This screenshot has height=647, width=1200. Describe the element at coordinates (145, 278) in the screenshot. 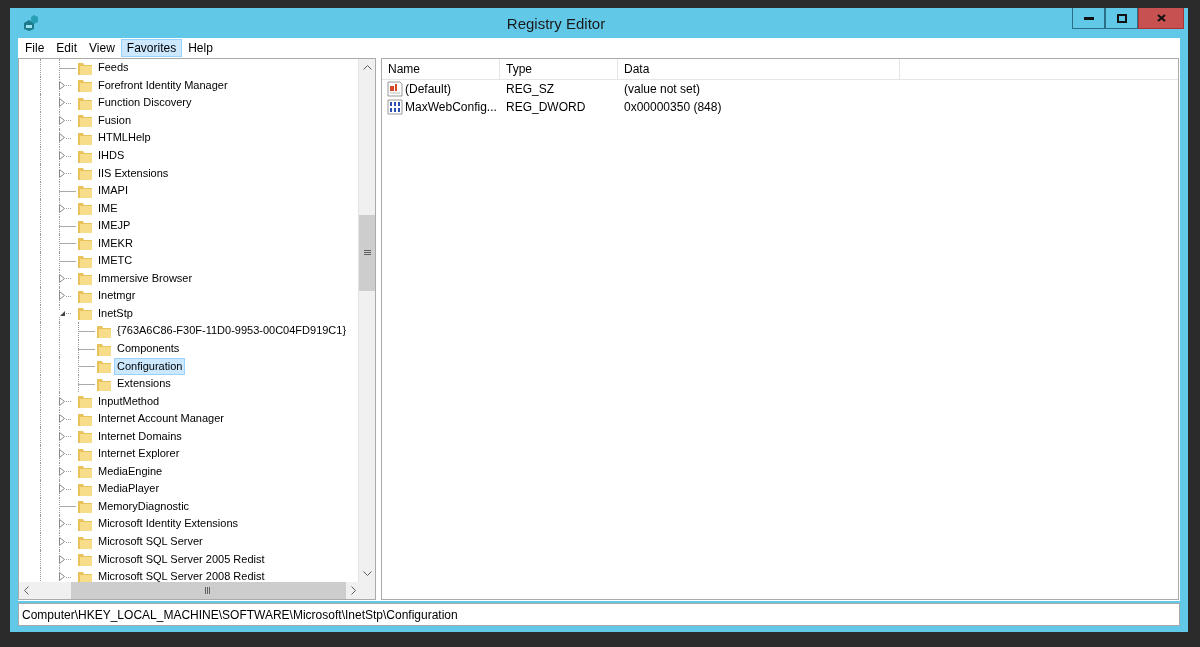

I see `tree-item: Immersive Browser` at that location.